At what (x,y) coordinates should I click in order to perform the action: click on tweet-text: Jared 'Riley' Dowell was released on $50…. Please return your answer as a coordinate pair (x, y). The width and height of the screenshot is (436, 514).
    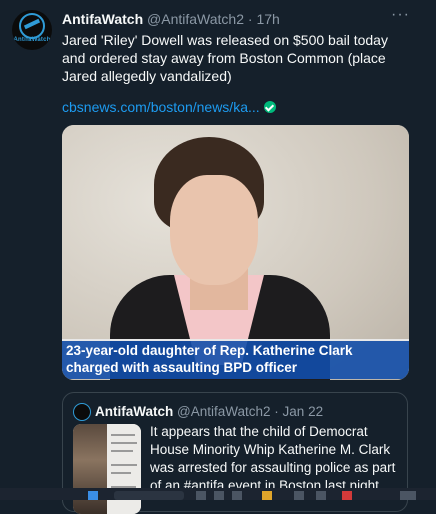
    Looking at the image, I should click on (225, 58).